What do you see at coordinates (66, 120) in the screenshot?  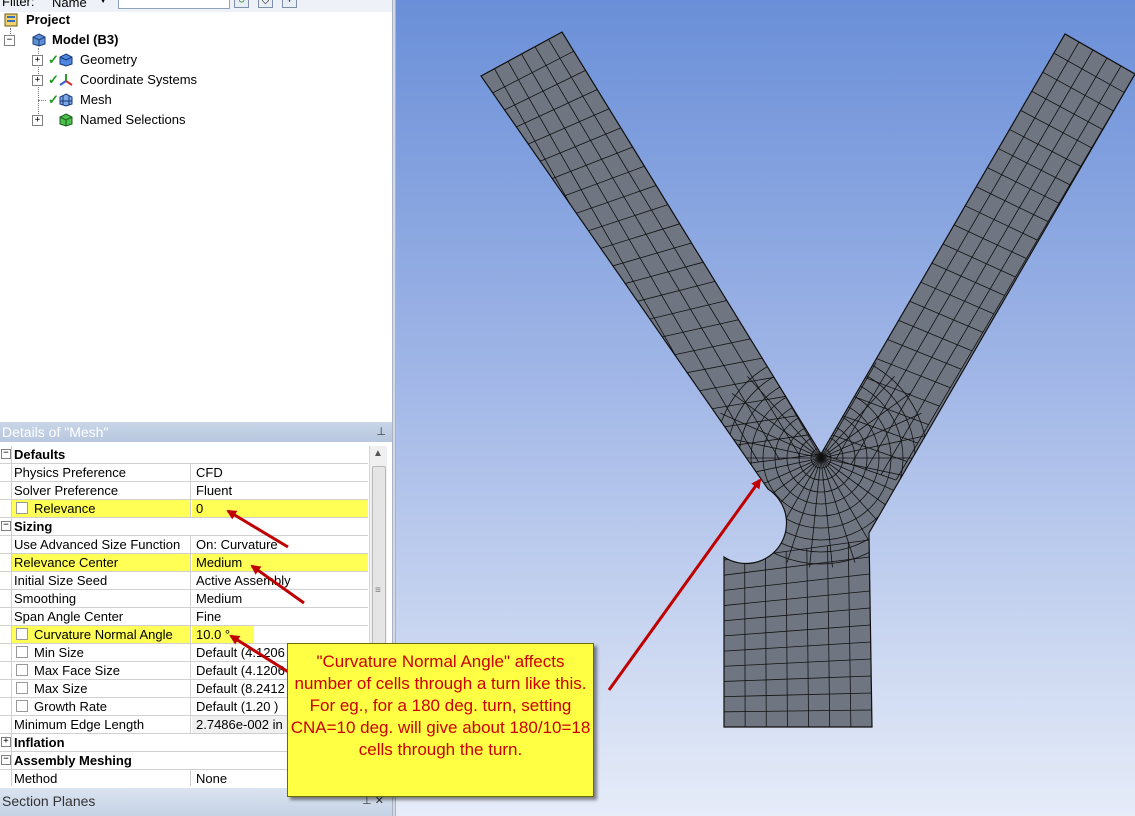 I see `named-selections-icon` at bounding box center [66, 120].